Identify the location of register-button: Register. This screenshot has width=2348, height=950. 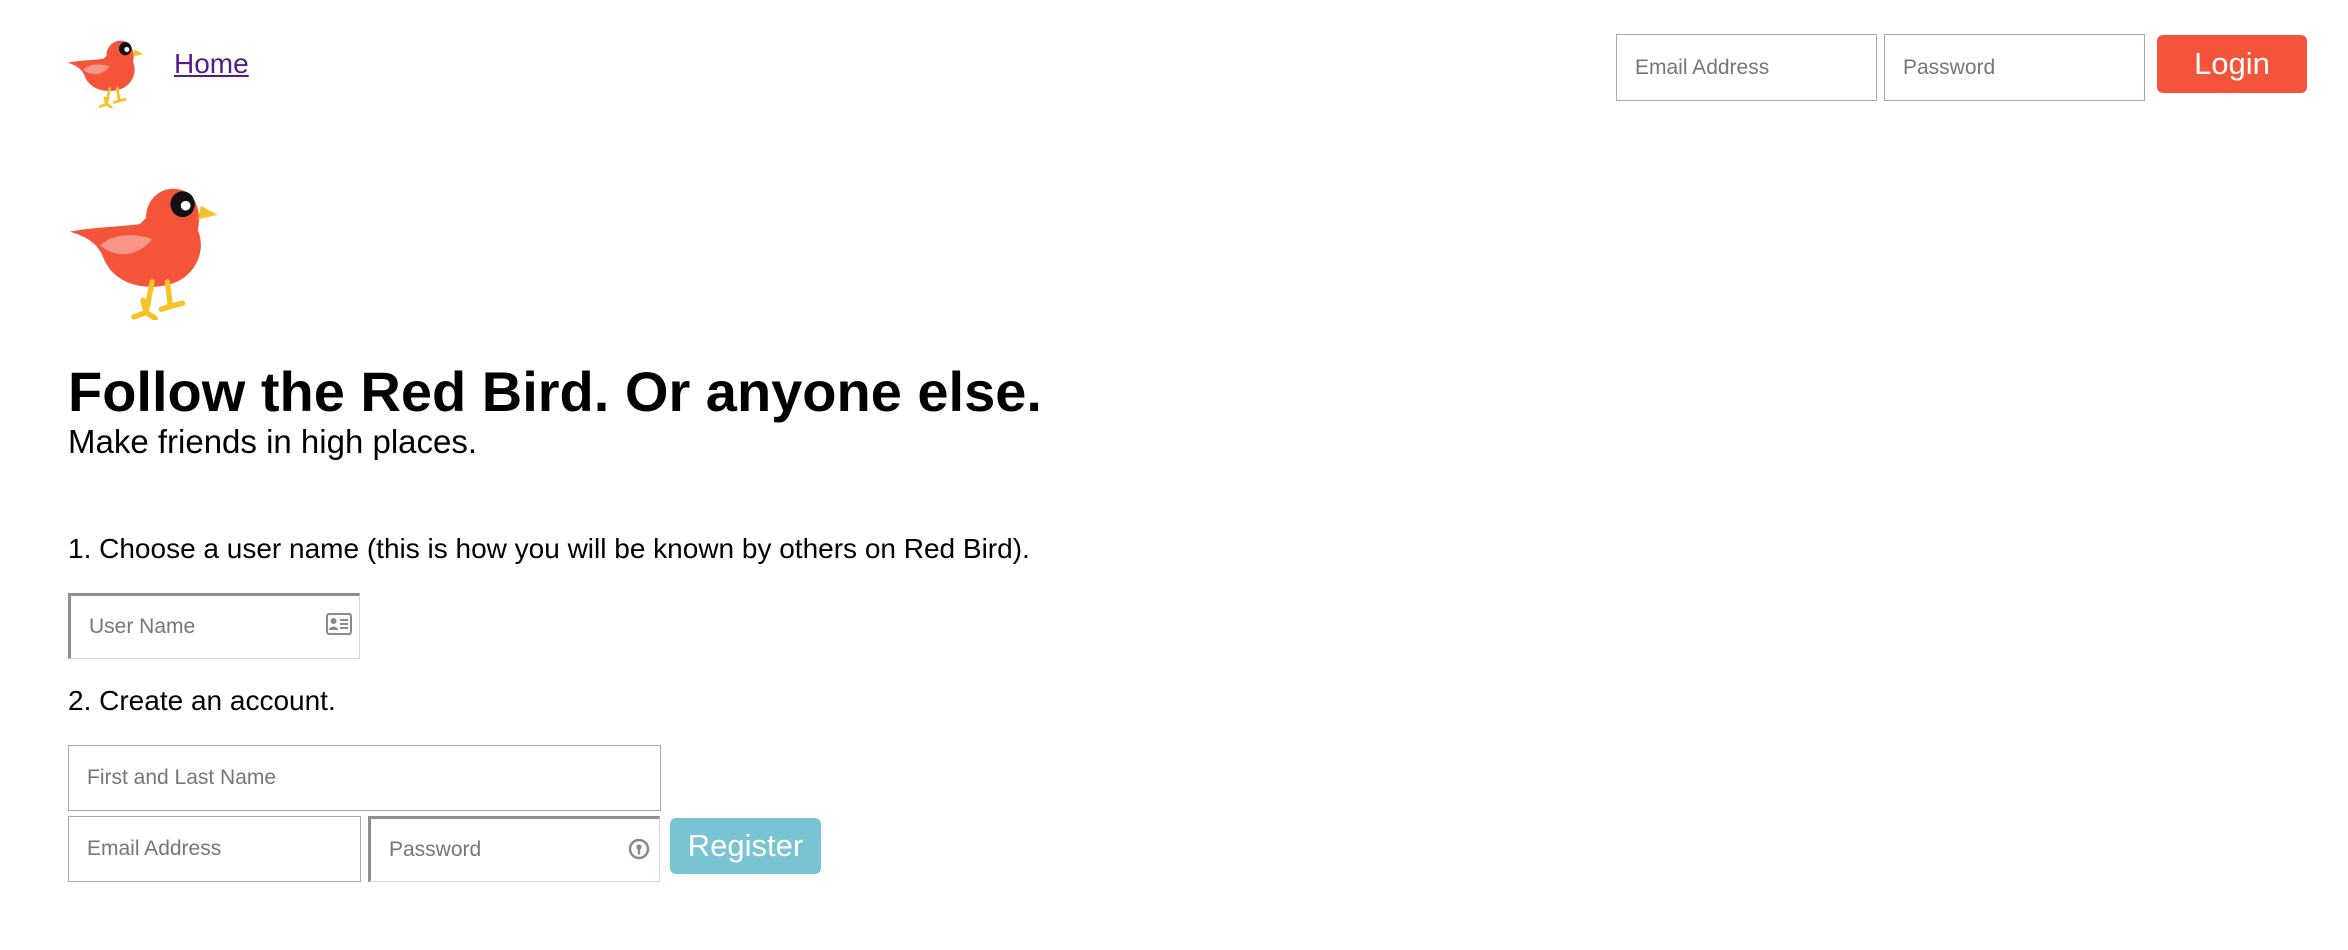
(745, 846).